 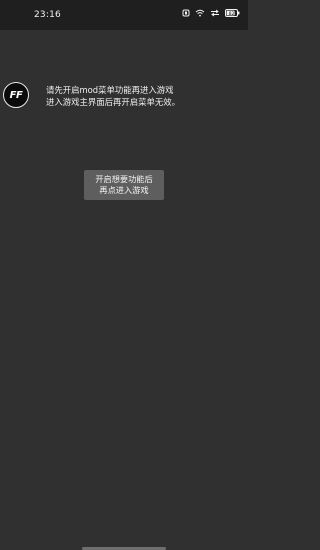 What do you see at coordinates (146, 96) in the screenshot?
I see `instruction-message: 请先开启mod菜单功能再进入游戏 进入游戏主界面后再开启菜单无效。` at bounding box center [146, 96].